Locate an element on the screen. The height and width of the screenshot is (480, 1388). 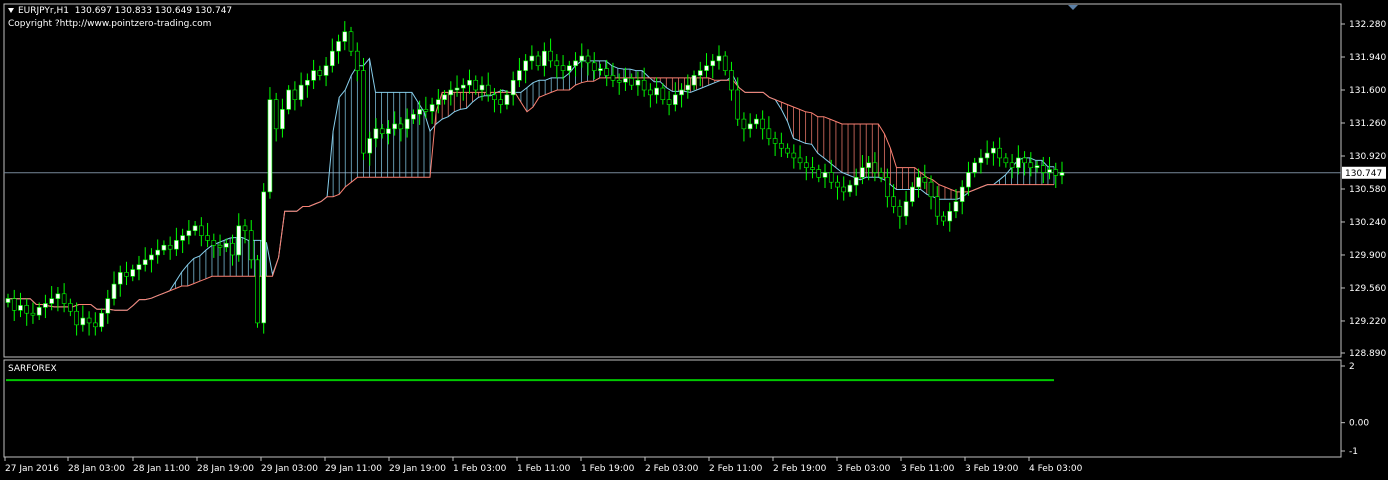
y-tick-label: 132.280 is located at coordinates (1367, 25).